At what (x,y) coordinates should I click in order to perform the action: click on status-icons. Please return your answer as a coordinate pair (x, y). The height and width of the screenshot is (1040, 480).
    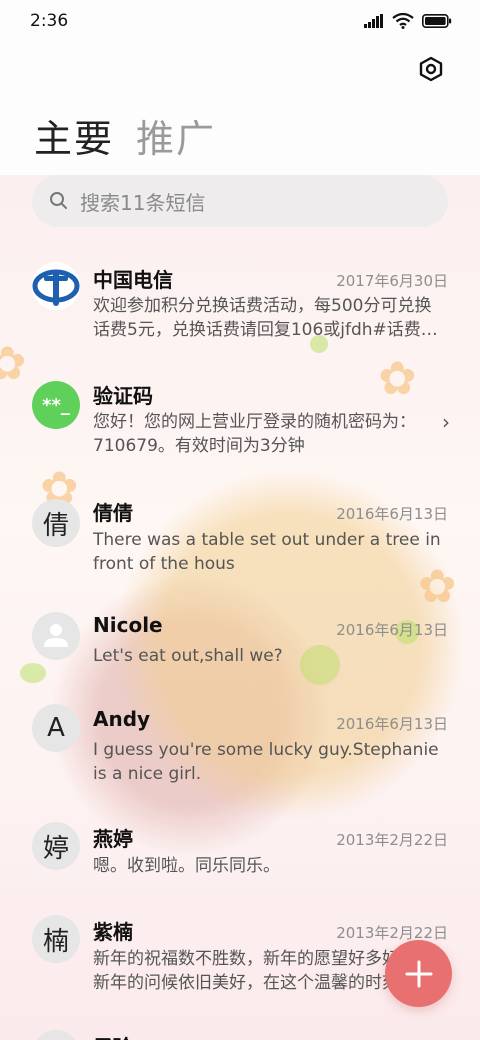
    Looking at the image, I should click on (408, 21).